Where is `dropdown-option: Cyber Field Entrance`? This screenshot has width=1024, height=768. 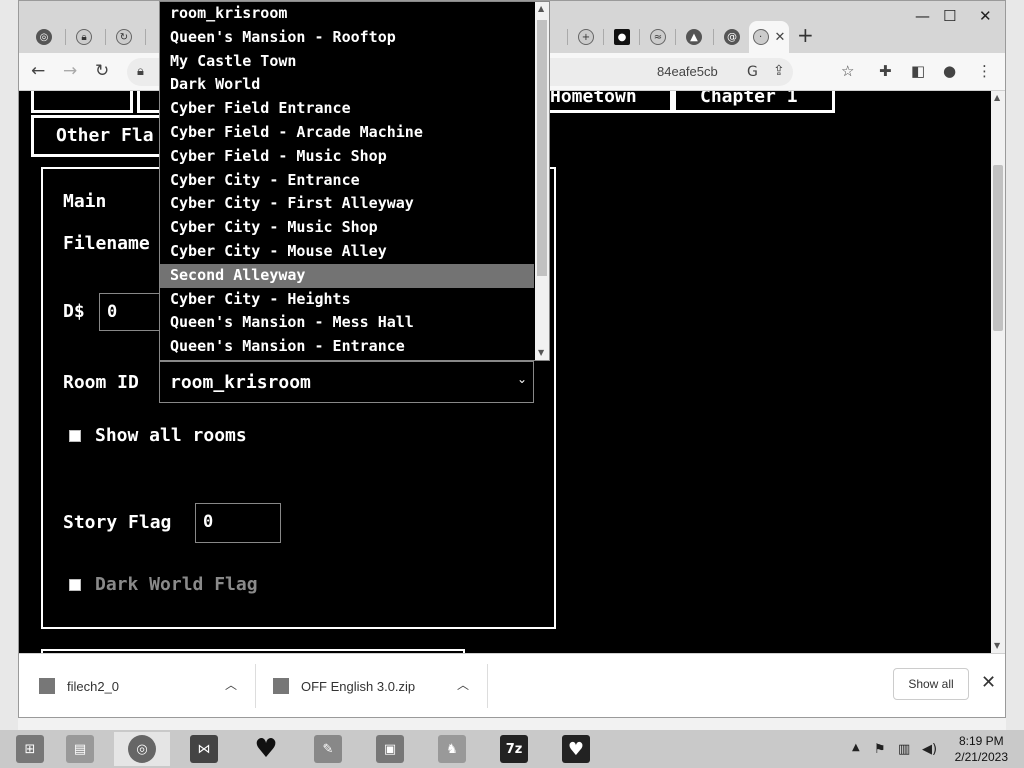 dropdown-option: Cyber Field Entrance is located at coordinates (347, 109).